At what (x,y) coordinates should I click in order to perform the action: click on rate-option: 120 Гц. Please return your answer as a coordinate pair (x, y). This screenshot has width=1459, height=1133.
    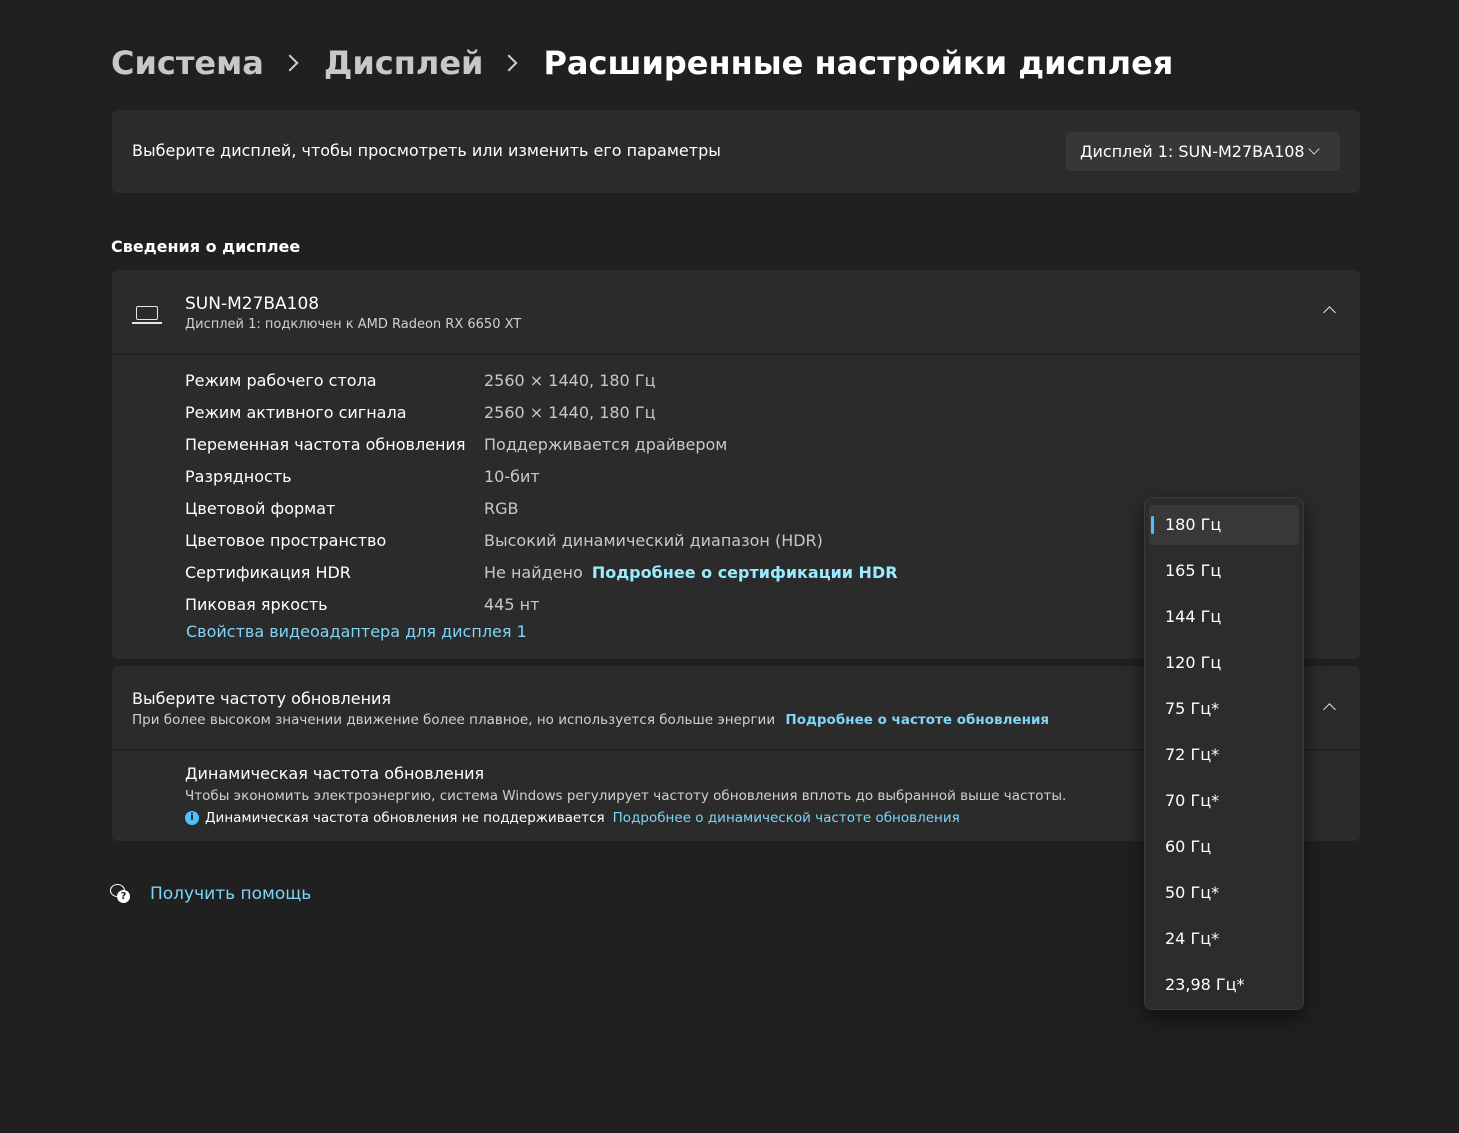
    Looking at the image, I should click on (1224, 663).